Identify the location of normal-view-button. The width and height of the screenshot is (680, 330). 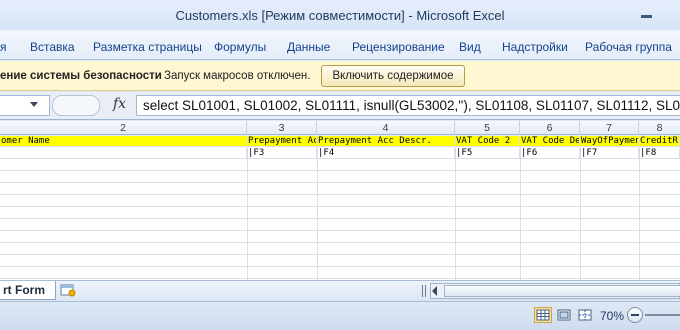
(543, 315).